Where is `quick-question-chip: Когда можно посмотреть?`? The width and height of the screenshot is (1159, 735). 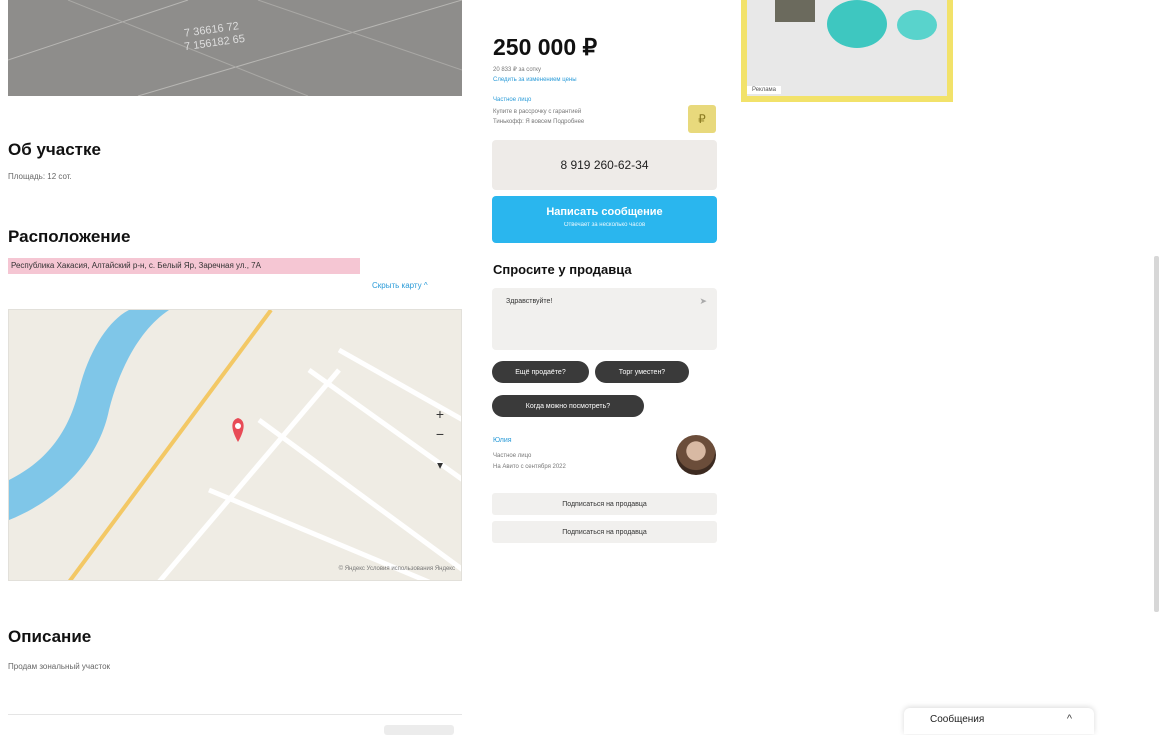 quick-question-chip: Когда можно посмотреть? is located at coordinates (568, 406).